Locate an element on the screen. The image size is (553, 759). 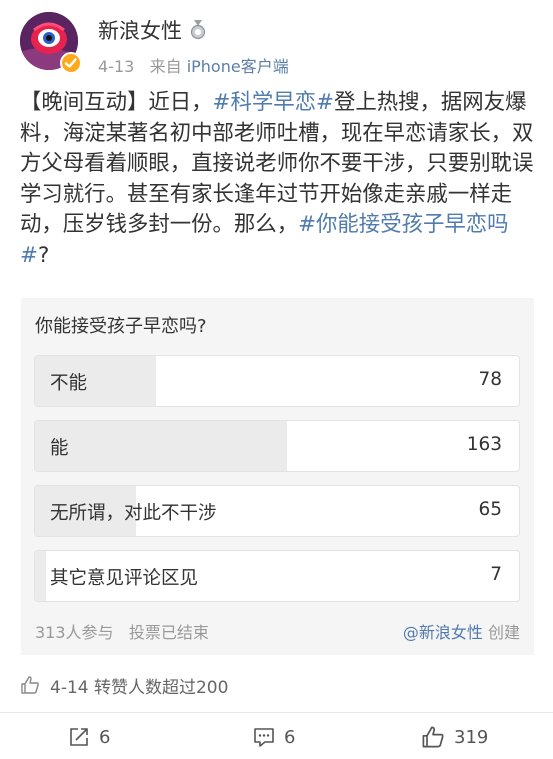
poll-option-count: 65 is located at coordinates (490, 509).